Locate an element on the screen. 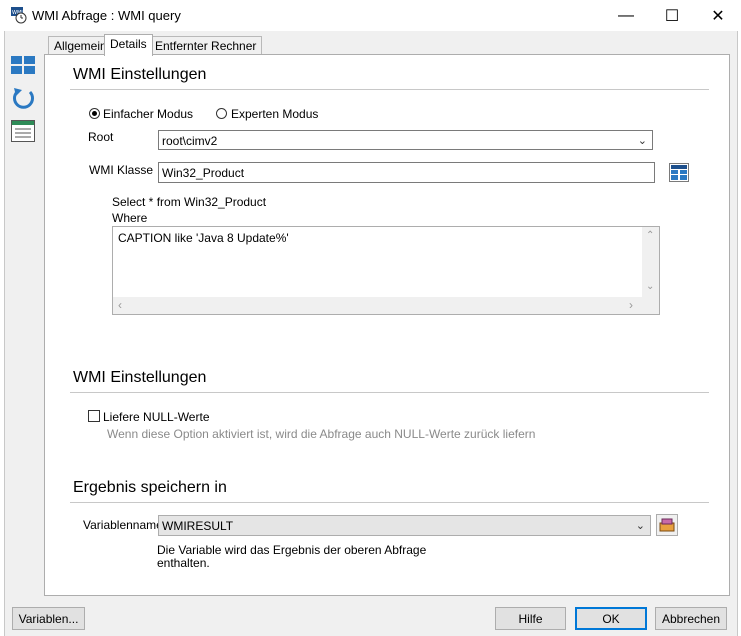 This screenshot has height=636, width=741. expert-mode-label: Experten Modus is located at coordinates (274, 114).